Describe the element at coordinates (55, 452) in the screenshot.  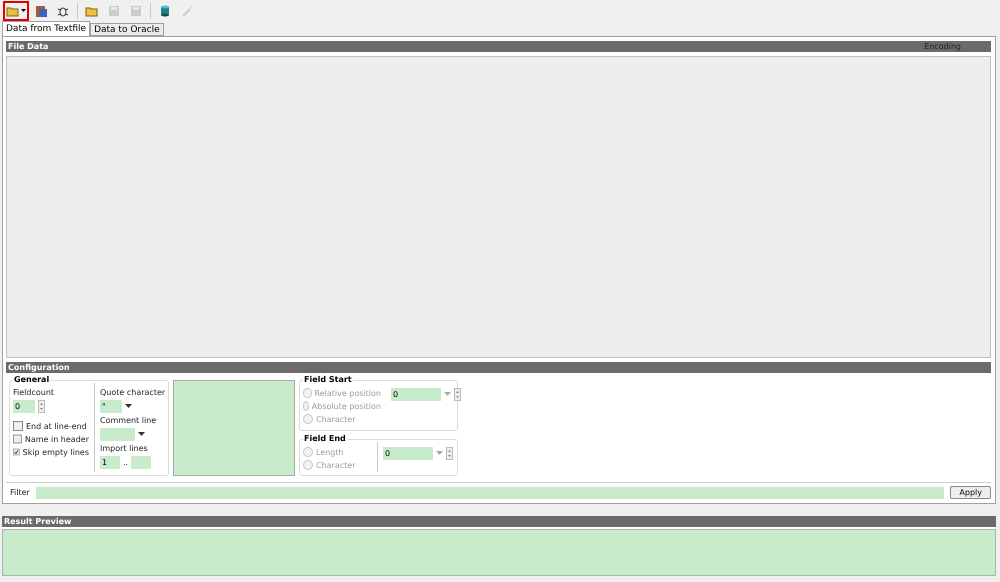
I see `checkbox-label: Skip empty lines` at that location.